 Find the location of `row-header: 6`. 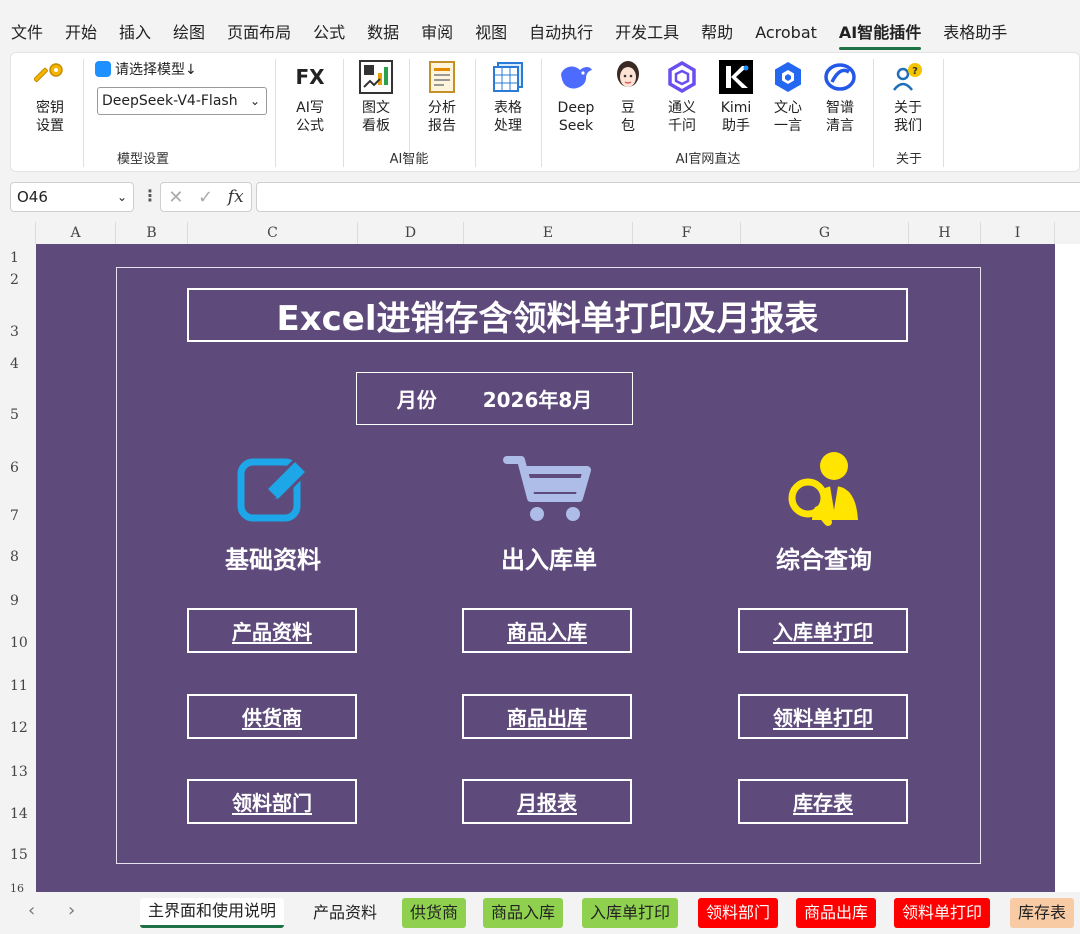

row-header: 6 is located at coordinates (18, 468).